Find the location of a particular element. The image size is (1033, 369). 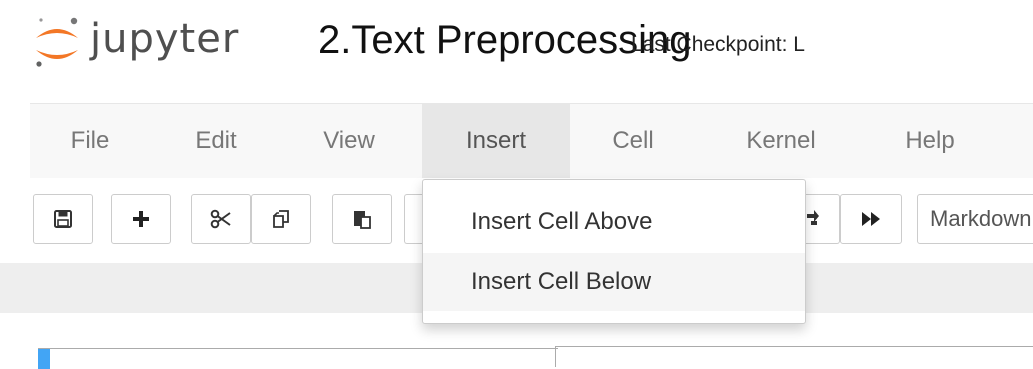

run-all-button is located at coordinates (871, 219).